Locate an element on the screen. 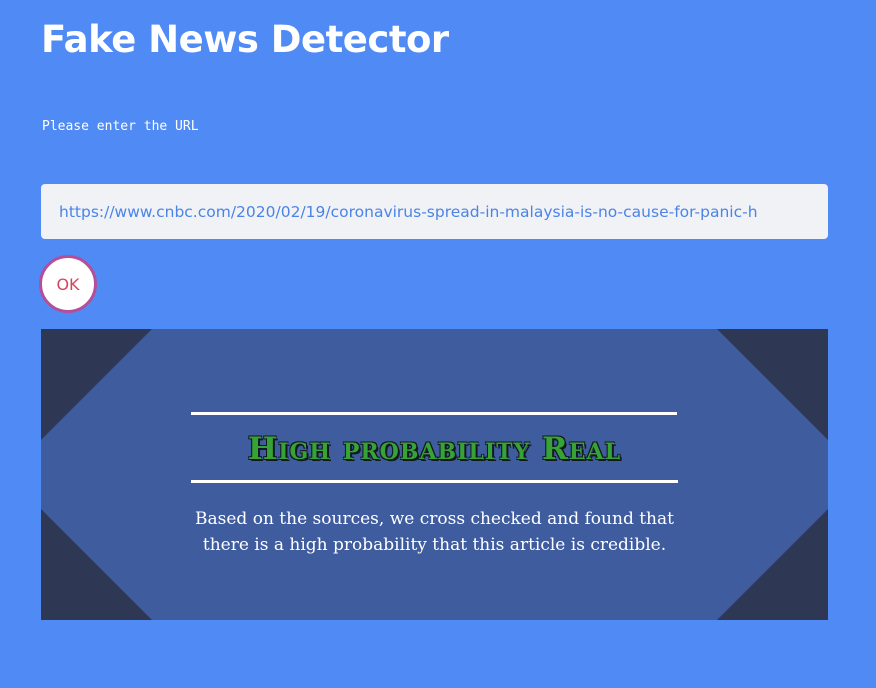  bottom-divider is located at coordinates (434, 481).